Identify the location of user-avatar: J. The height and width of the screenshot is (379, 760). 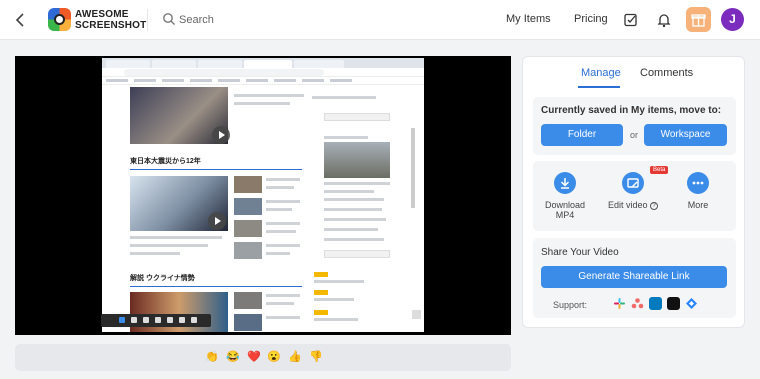
(732, 19).